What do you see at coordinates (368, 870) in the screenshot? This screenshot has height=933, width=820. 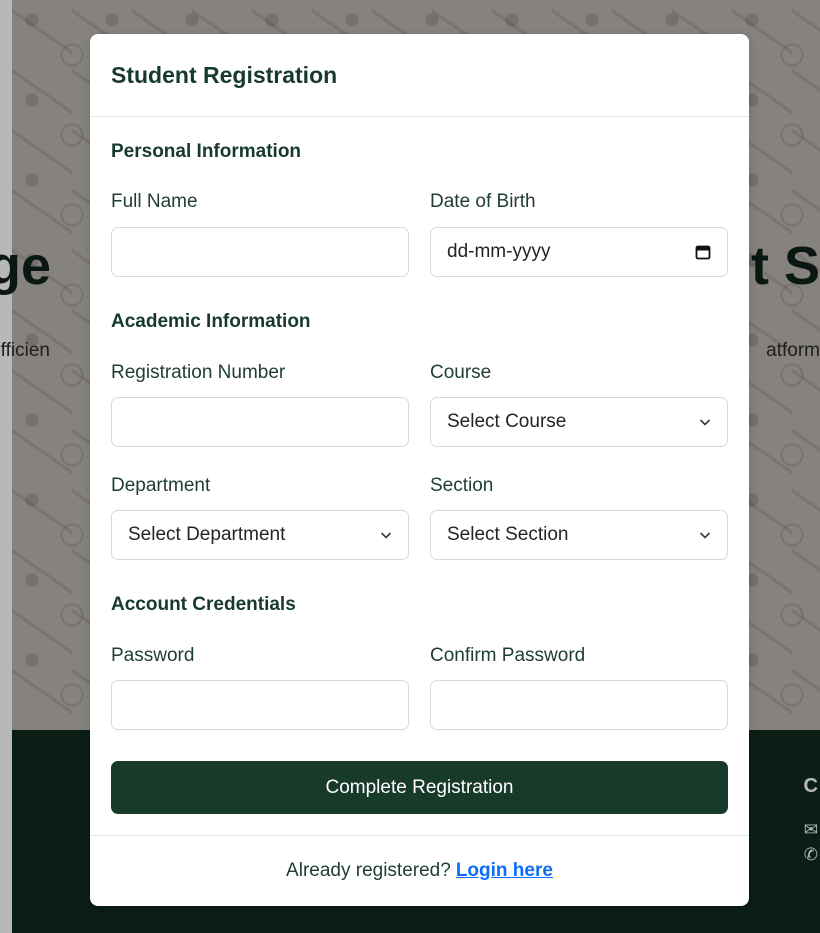 I see `already-registered-text: Already registered?` at bounding box center [368, 870].